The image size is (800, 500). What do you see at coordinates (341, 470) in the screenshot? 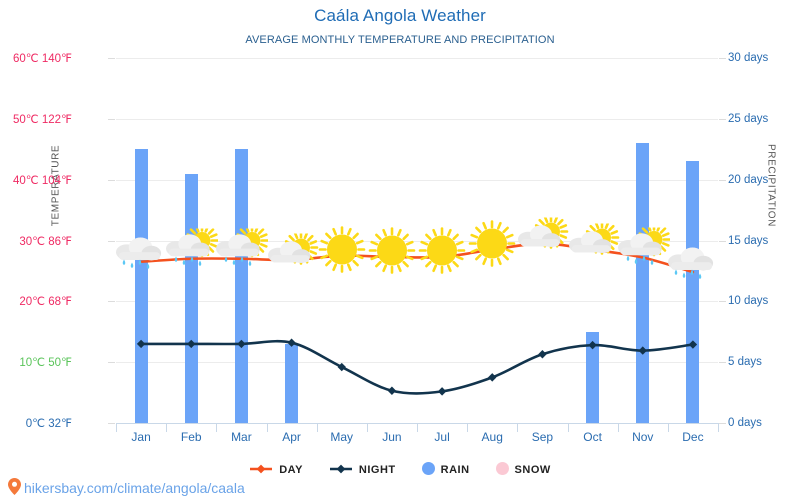
I see `night-swatch-icon` at bounding box center [341, 470].